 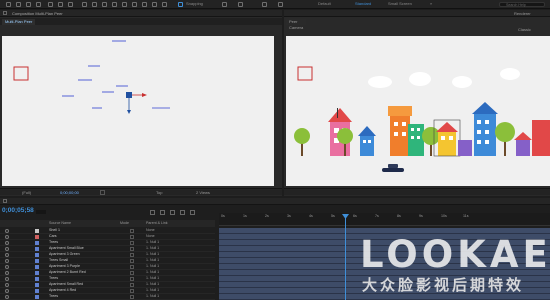 I want to click on brush-tool-icon, so click(x=124, y=4).